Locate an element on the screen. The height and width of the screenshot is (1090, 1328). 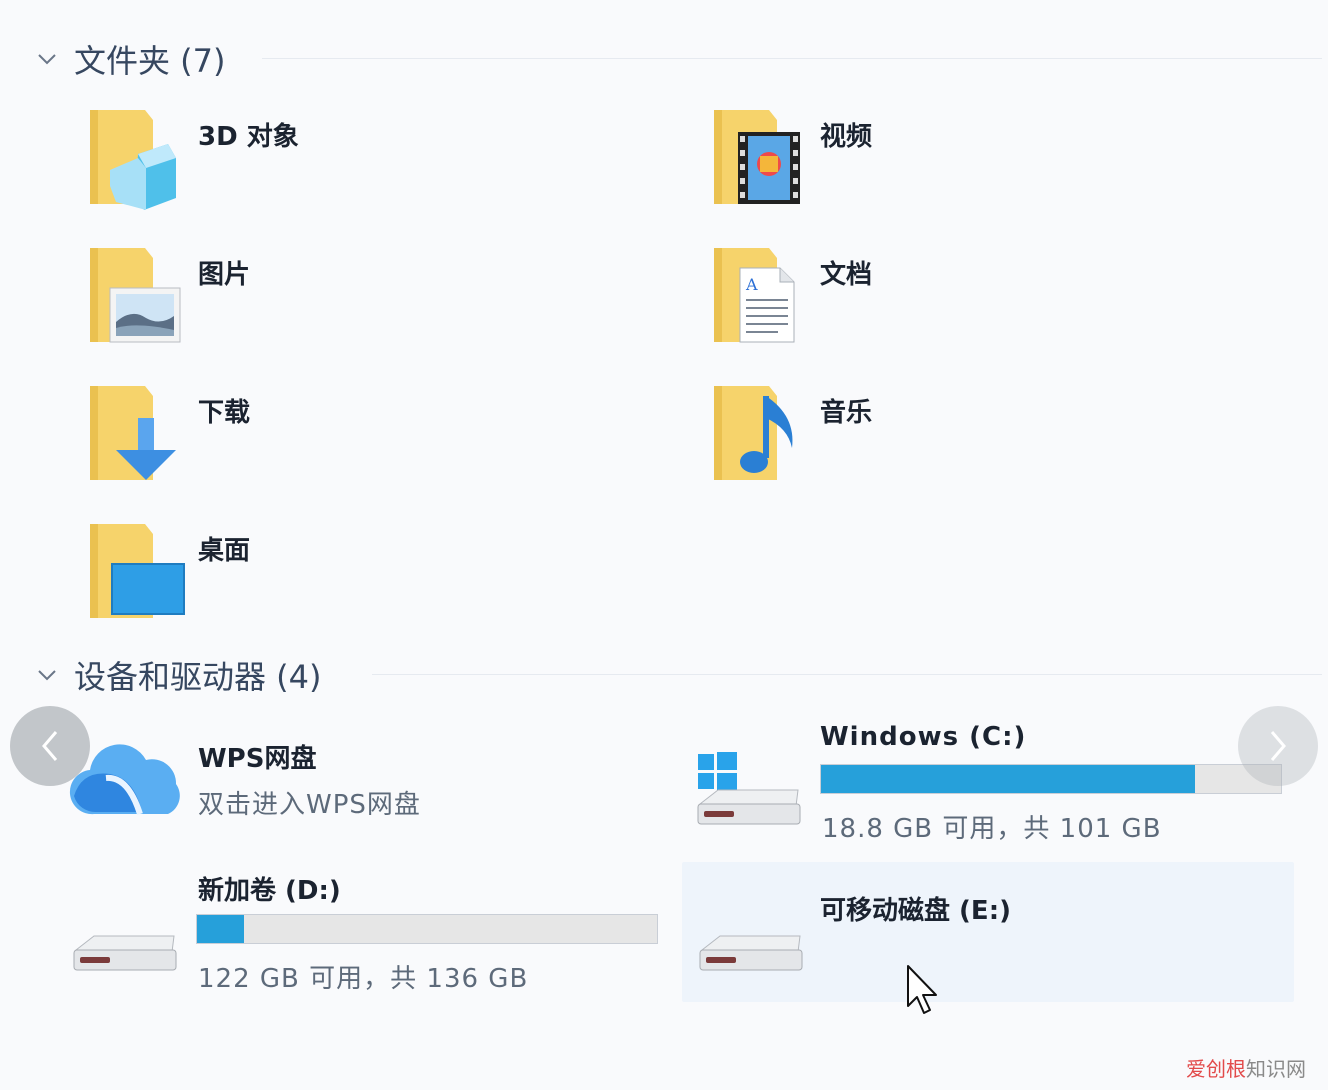
folders-section-title: 文件夹 (7) is located at coordinates (150, 61).